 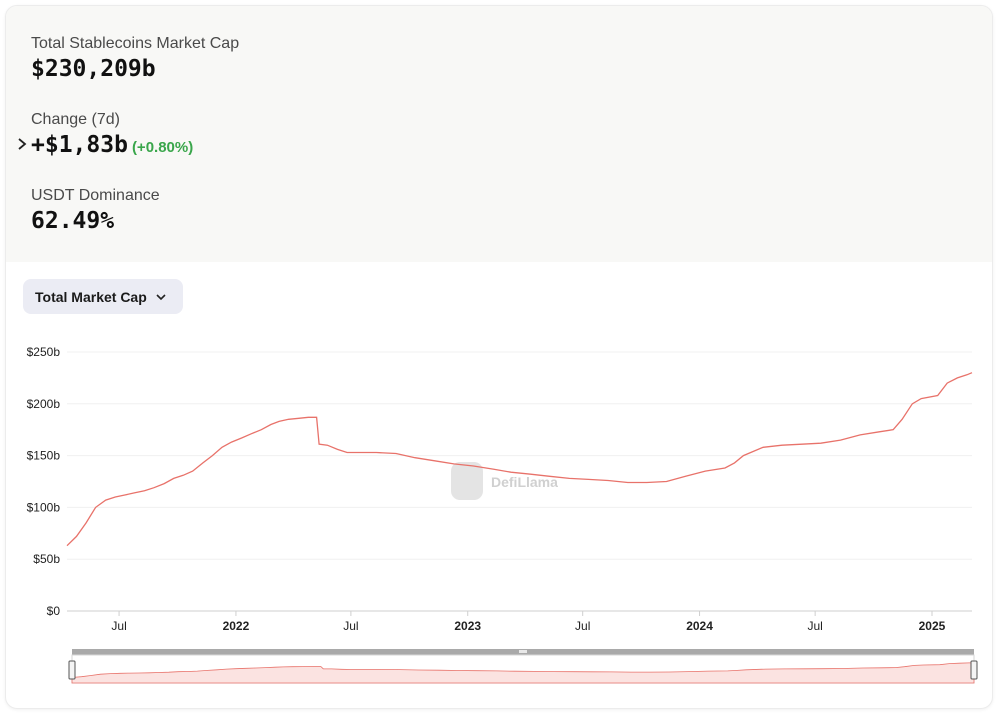 I want to click on range-navigator, so click(x=523, y=666).